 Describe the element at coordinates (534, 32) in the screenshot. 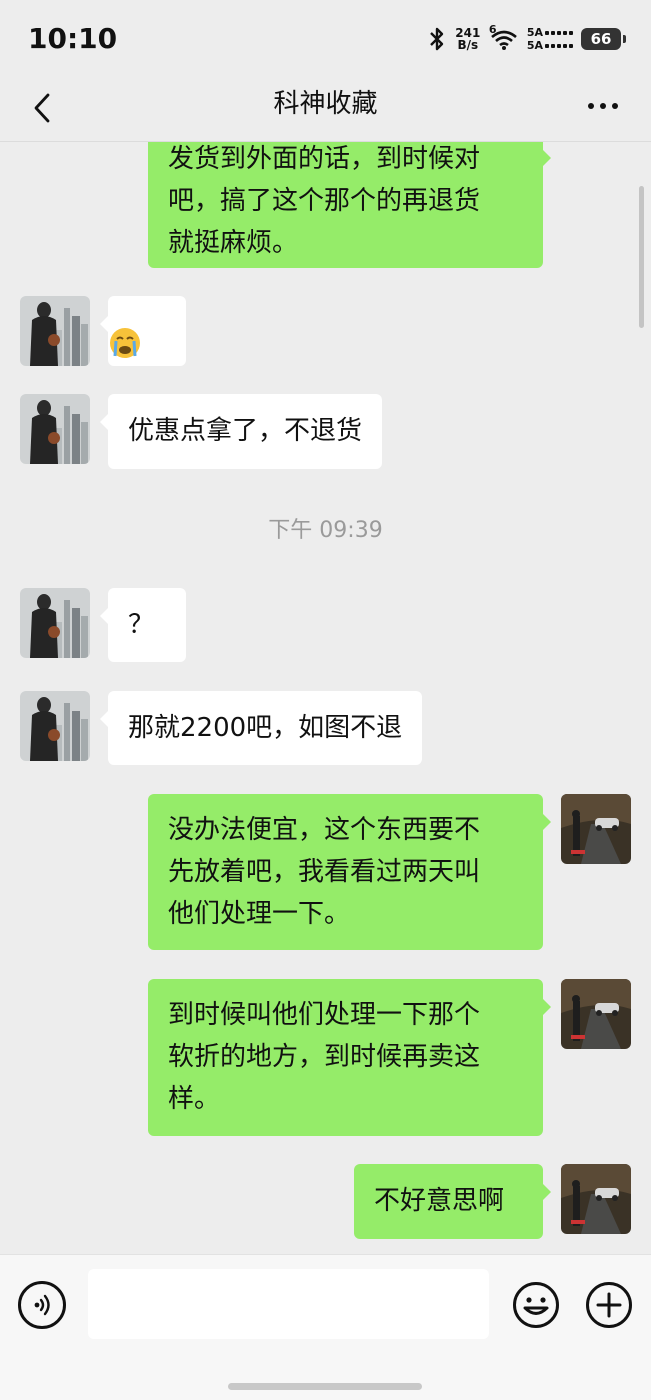

I see `sim1-label: 5A` at that location.